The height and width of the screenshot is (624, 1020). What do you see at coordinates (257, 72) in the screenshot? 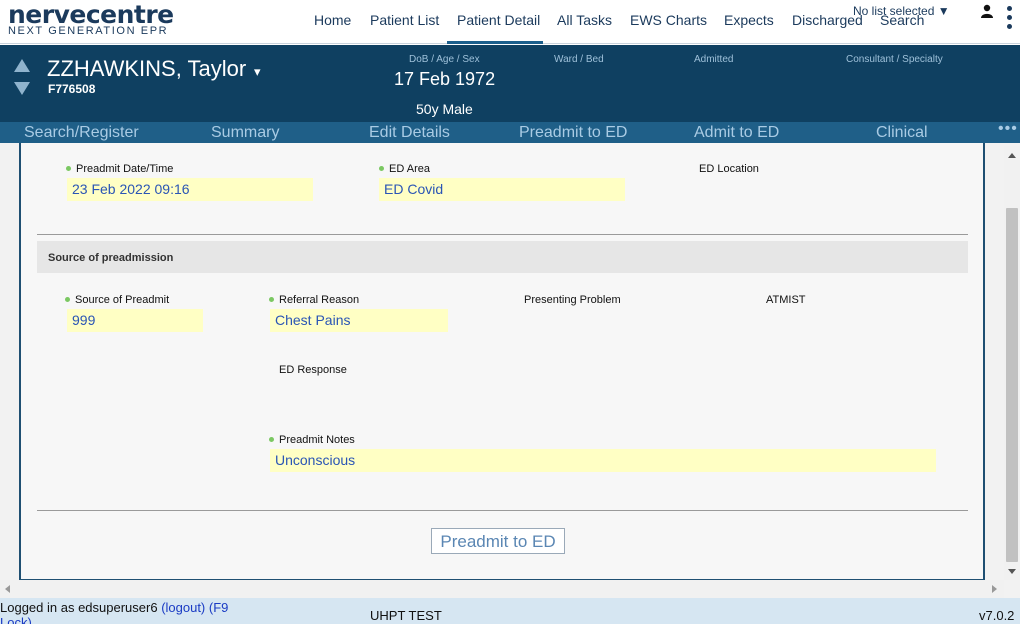
I see `patient-menu-caret-icon: ▾` at bounding box center [257, 72].